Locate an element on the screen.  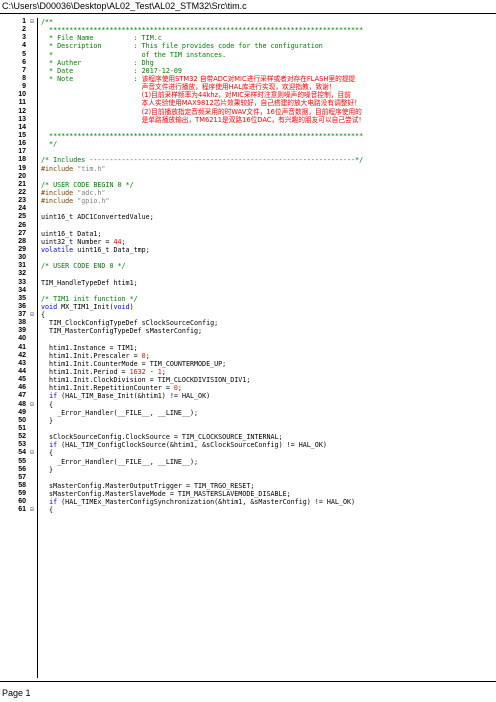
code-token: 本人实验使用MAX9812芯片效果较好，自己搭建的放大电路没有调整好！ is located at coordinates (251, 103).